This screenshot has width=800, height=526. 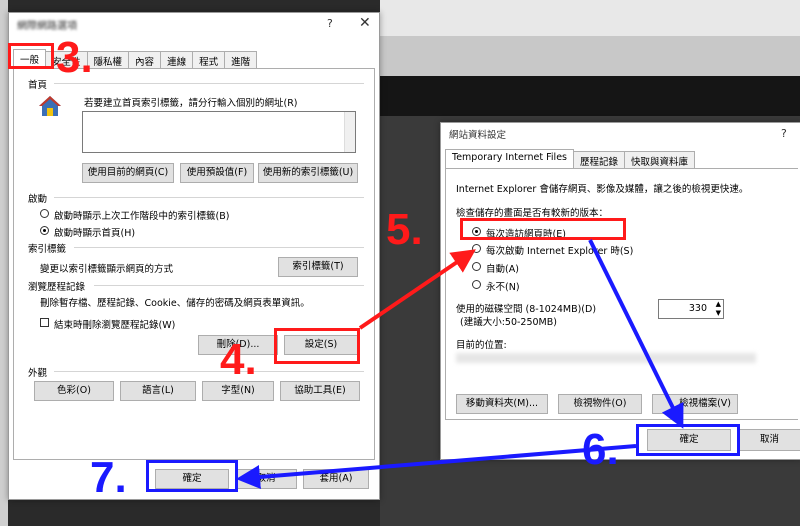 I want to click on arrow-step6-to-step7, so click(x=436, y=466).